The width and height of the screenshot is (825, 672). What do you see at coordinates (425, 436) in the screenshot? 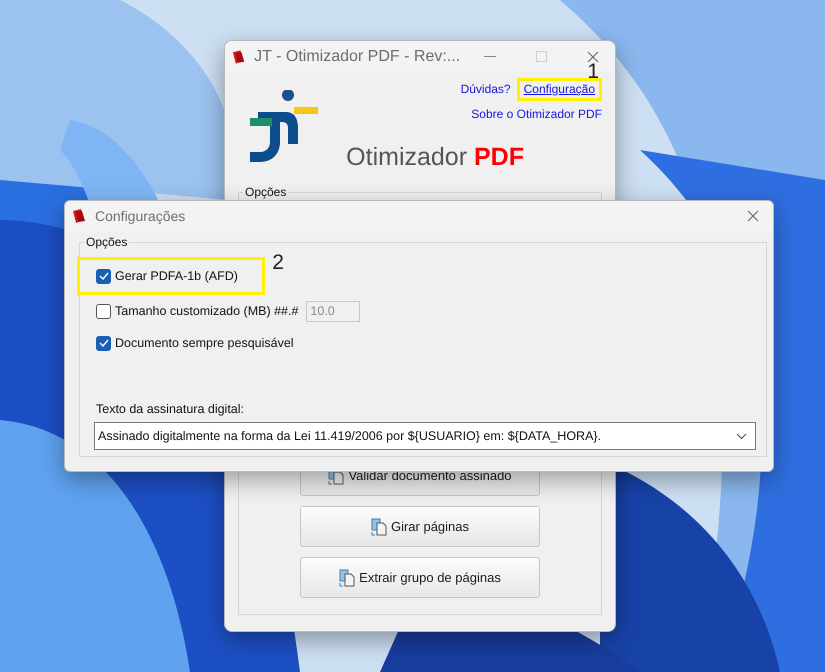
I see `signature-combobox: Assinado digitalmente na forma da Lei 11.419/2006 por ${USUARIO} em: ${DATA_HORA}.` at bounding box center [425, 436].